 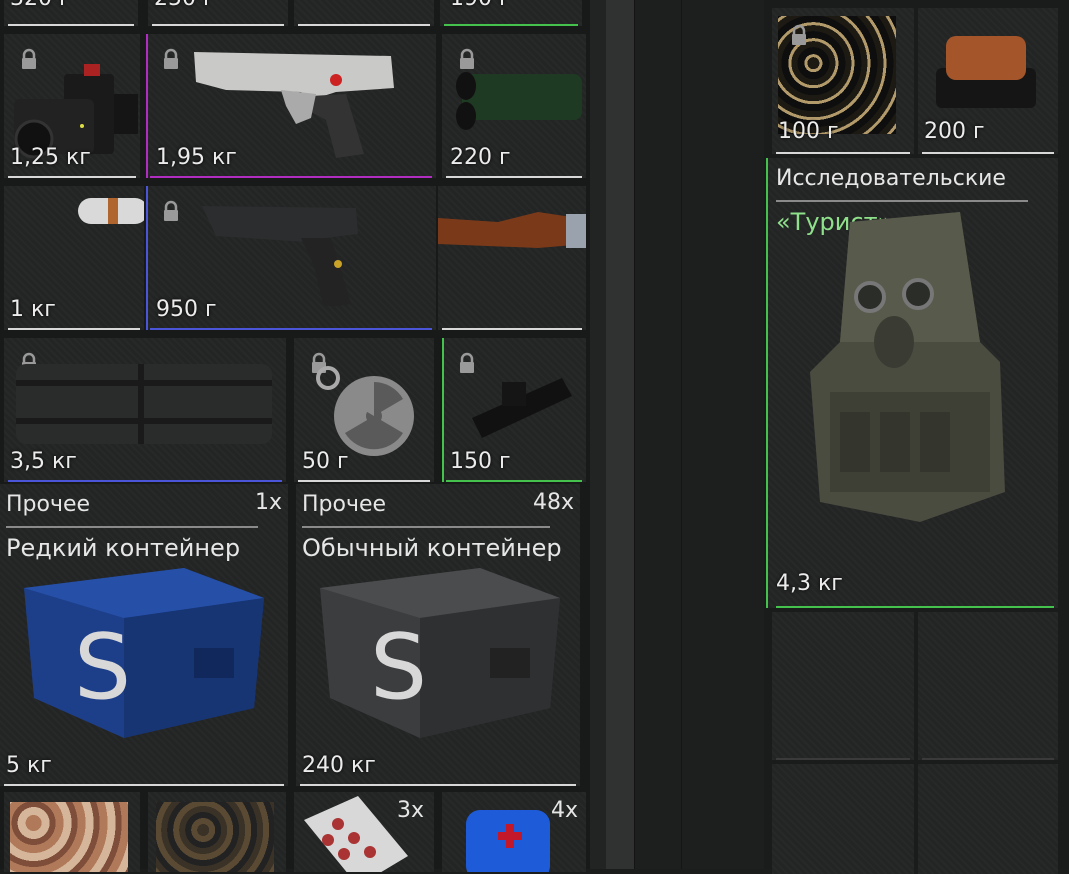 I want to click on item-weight: 4,3 кг, so click(x=809, y=583).